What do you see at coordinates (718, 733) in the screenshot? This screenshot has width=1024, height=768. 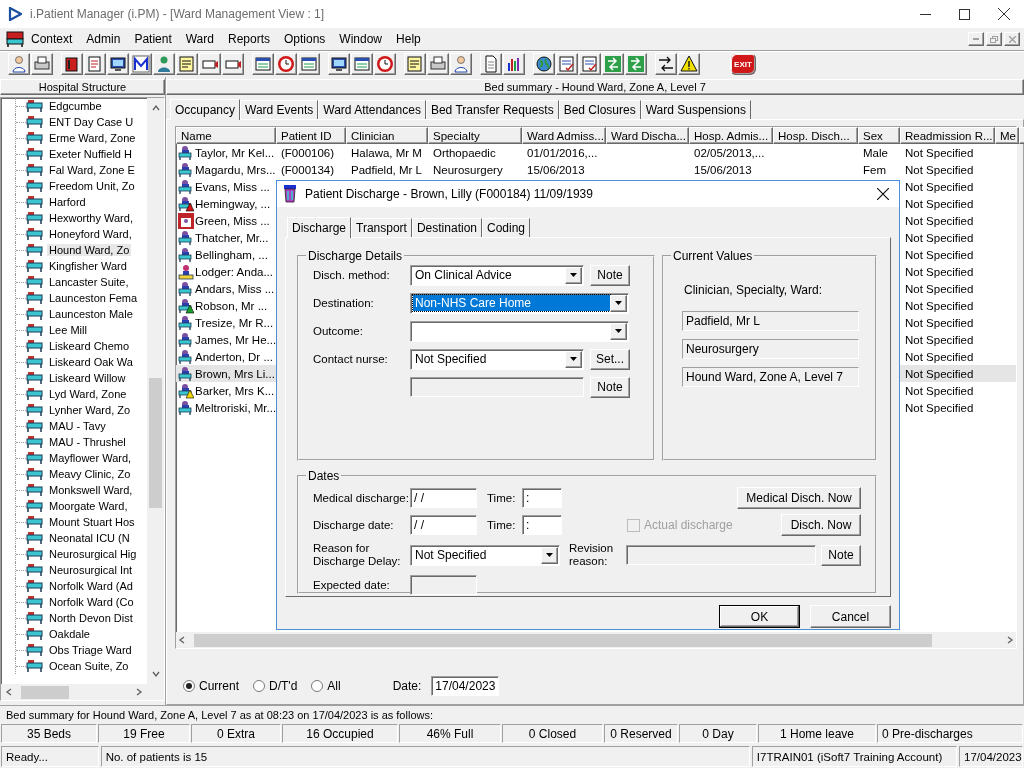 I see `count-cell: 0 Day` at bounding box center [718, 733].